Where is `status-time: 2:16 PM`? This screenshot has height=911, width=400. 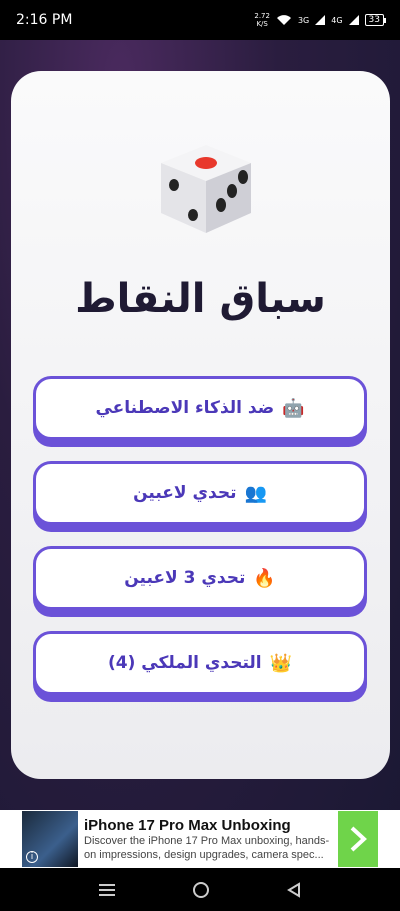
status-time: 2:16 PM is located at coordinates (44, 20).